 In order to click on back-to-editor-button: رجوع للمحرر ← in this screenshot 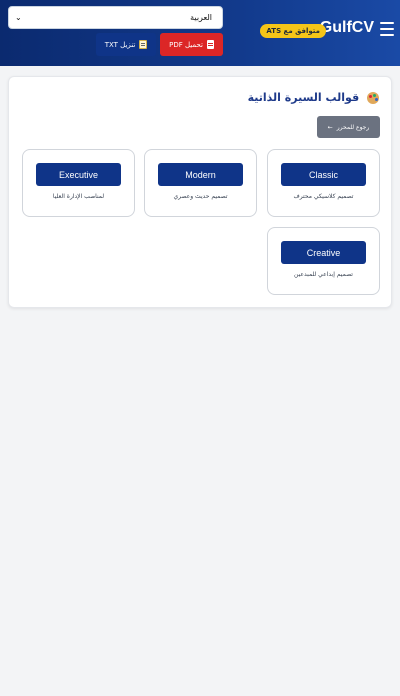, I will do `click(348, 127)`.